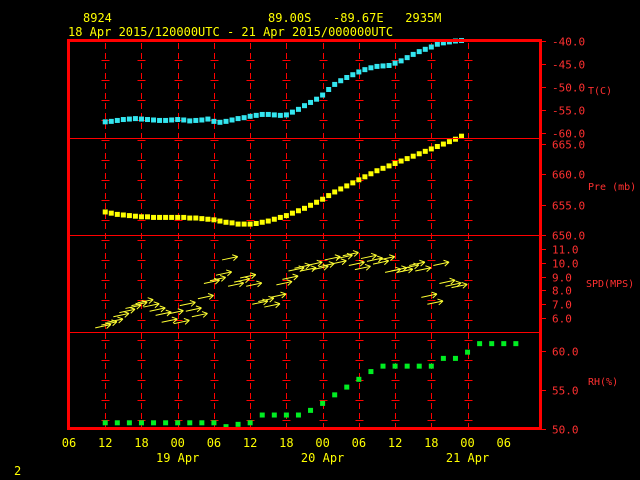 The height and width of the screenshot is (480, 640). I want to click on y-tick-label: -50.0, so click(568, 88).